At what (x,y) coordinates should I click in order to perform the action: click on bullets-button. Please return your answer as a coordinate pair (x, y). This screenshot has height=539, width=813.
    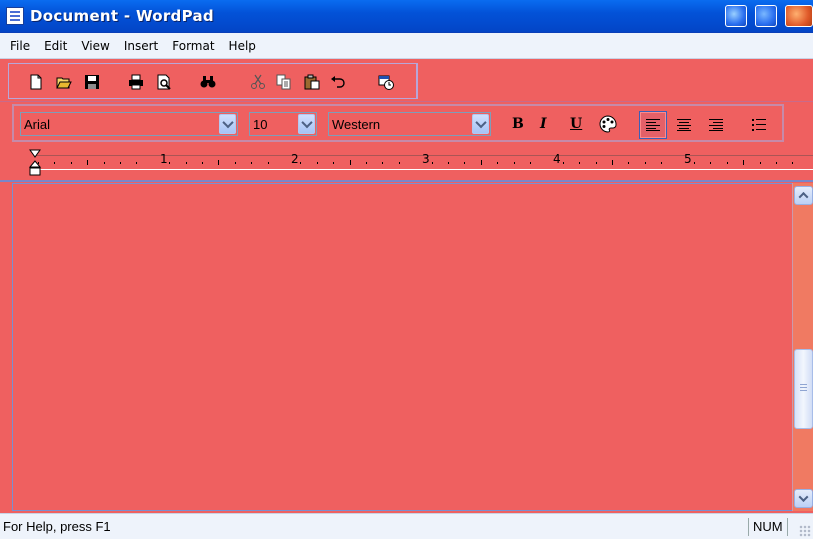
    Looking at the image, I should click on (759, 125).